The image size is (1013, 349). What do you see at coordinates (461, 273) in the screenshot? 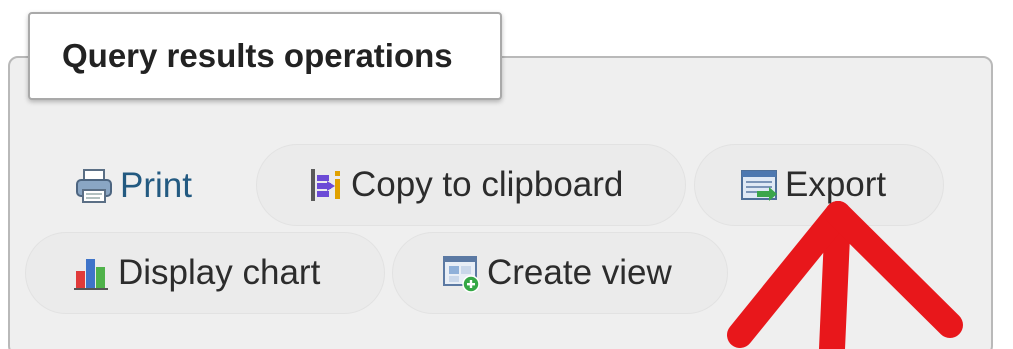
I see `create-view-icon` at bounding box center [461, 273].